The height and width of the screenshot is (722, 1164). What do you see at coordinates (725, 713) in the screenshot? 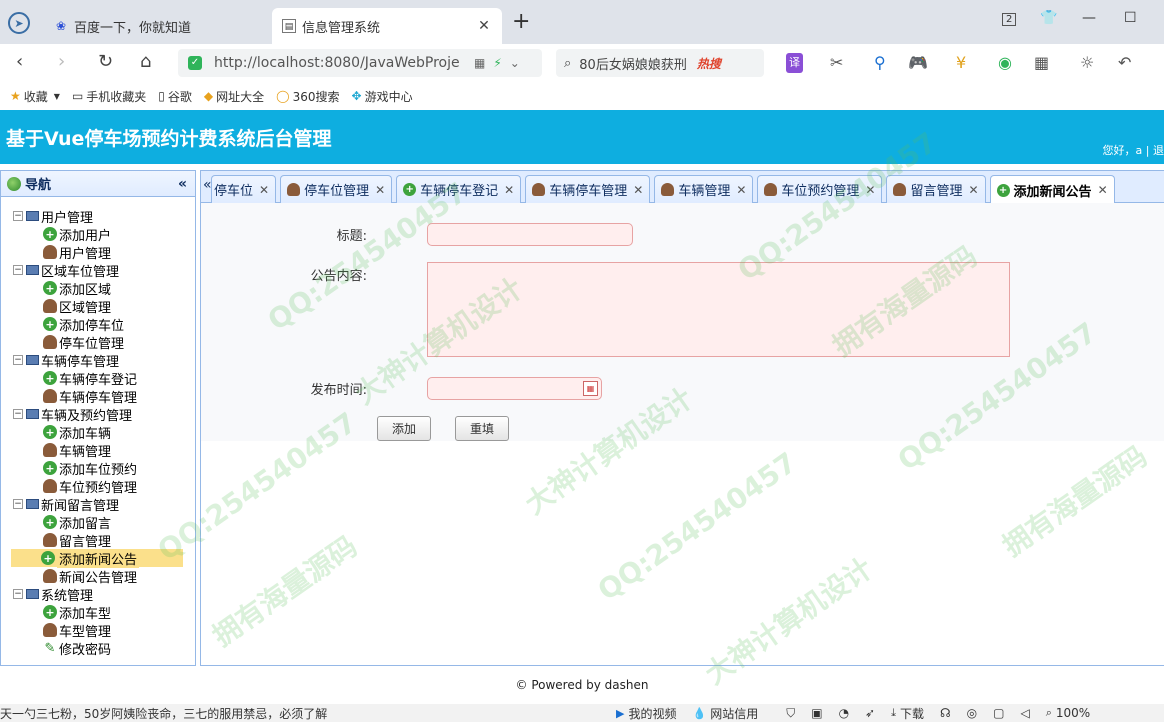
I see `status-credit: 💧 网站信用` at bounding box center [725, 713].